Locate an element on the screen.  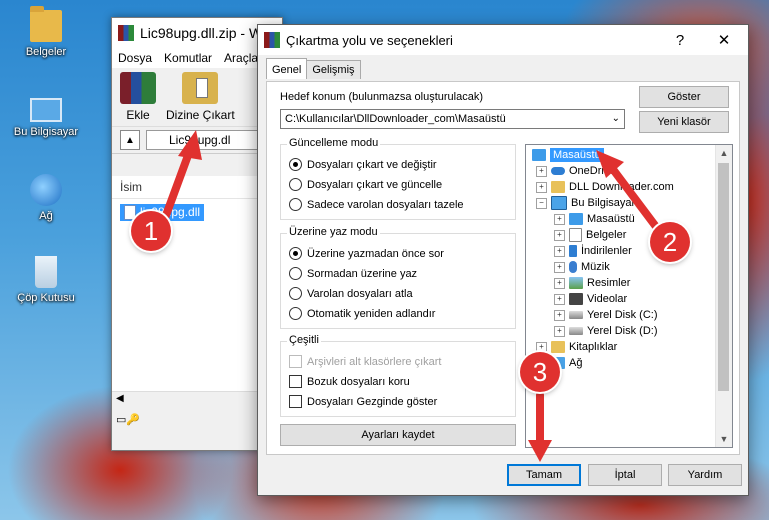
update-mode-option-replace: Dosyaları çıkart ve değiştir is located at coordinates (363, 164).